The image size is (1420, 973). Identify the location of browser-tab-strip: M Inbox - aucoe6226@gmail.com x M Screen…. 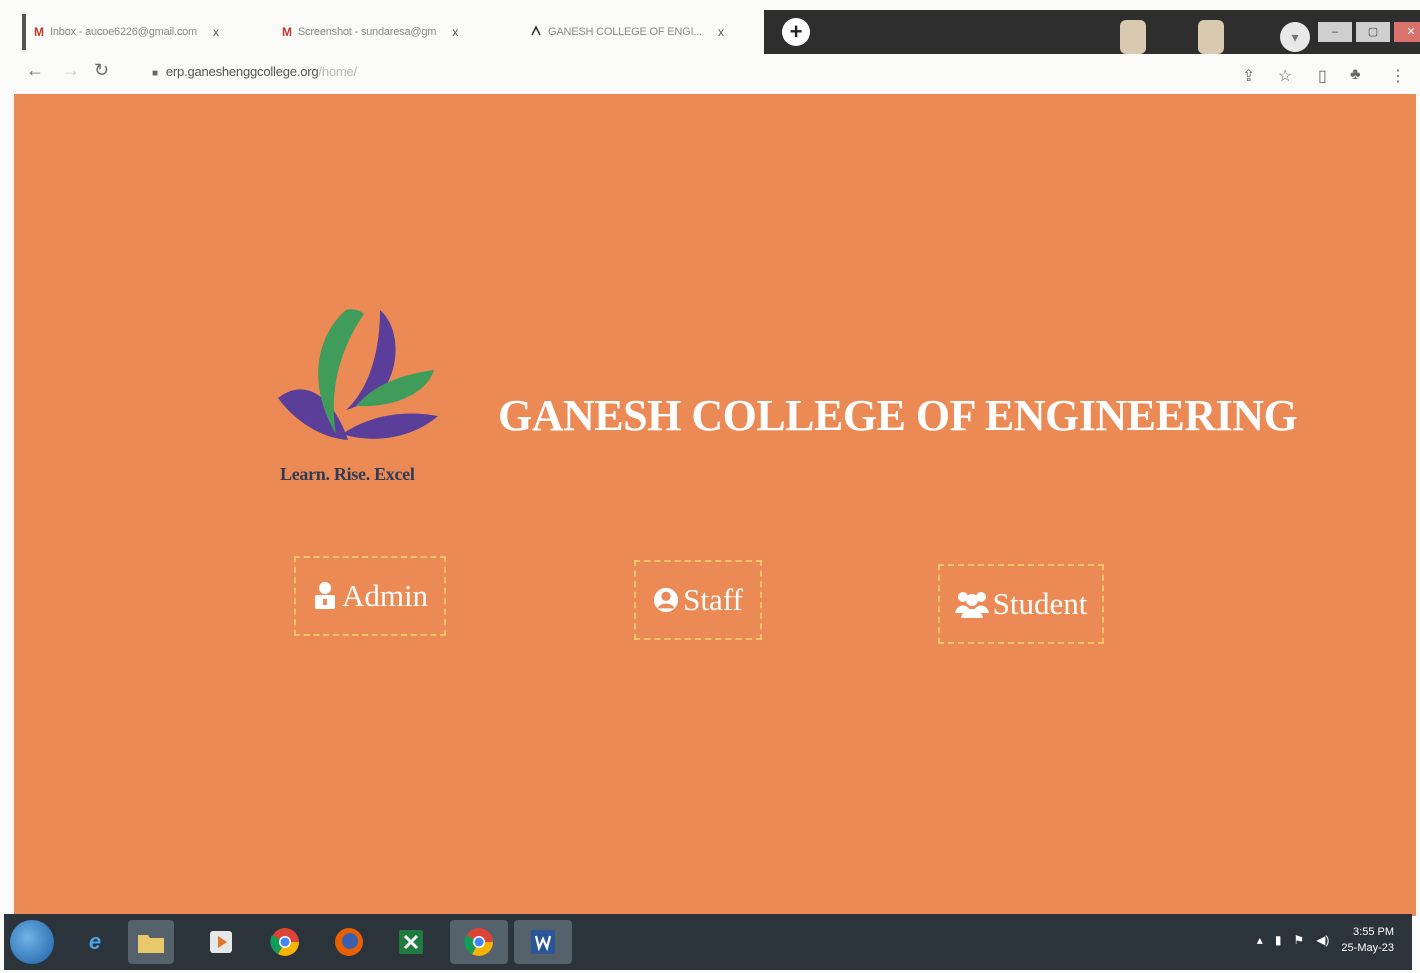
(716, 31).